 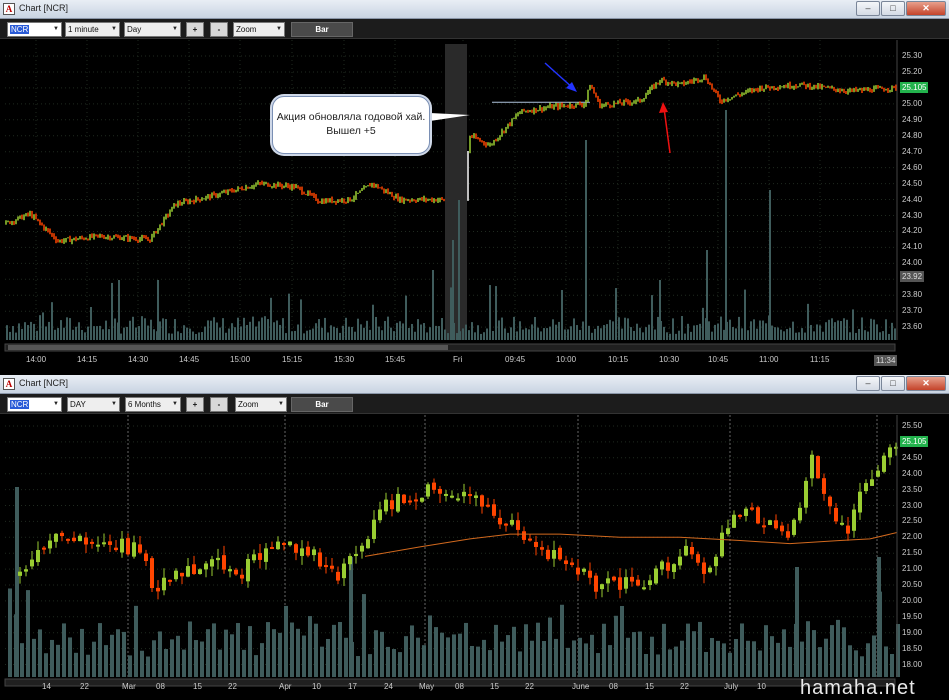 What do you see at coordinates (93, 404) in the screenshot?
I see `interval-select: DAY` at bounding box center [93, 404].